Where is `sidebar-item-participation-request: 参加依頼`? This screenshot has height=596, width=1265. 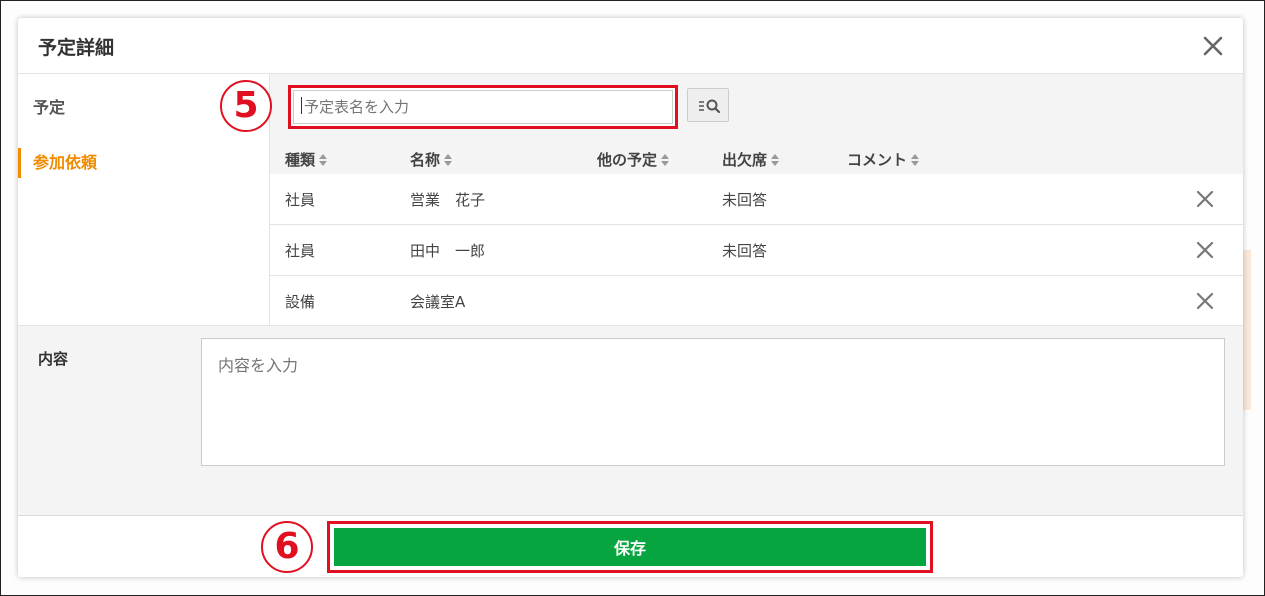
sidebar-item-participation-request: 参加依頼 is located at coordinates (143, 163).